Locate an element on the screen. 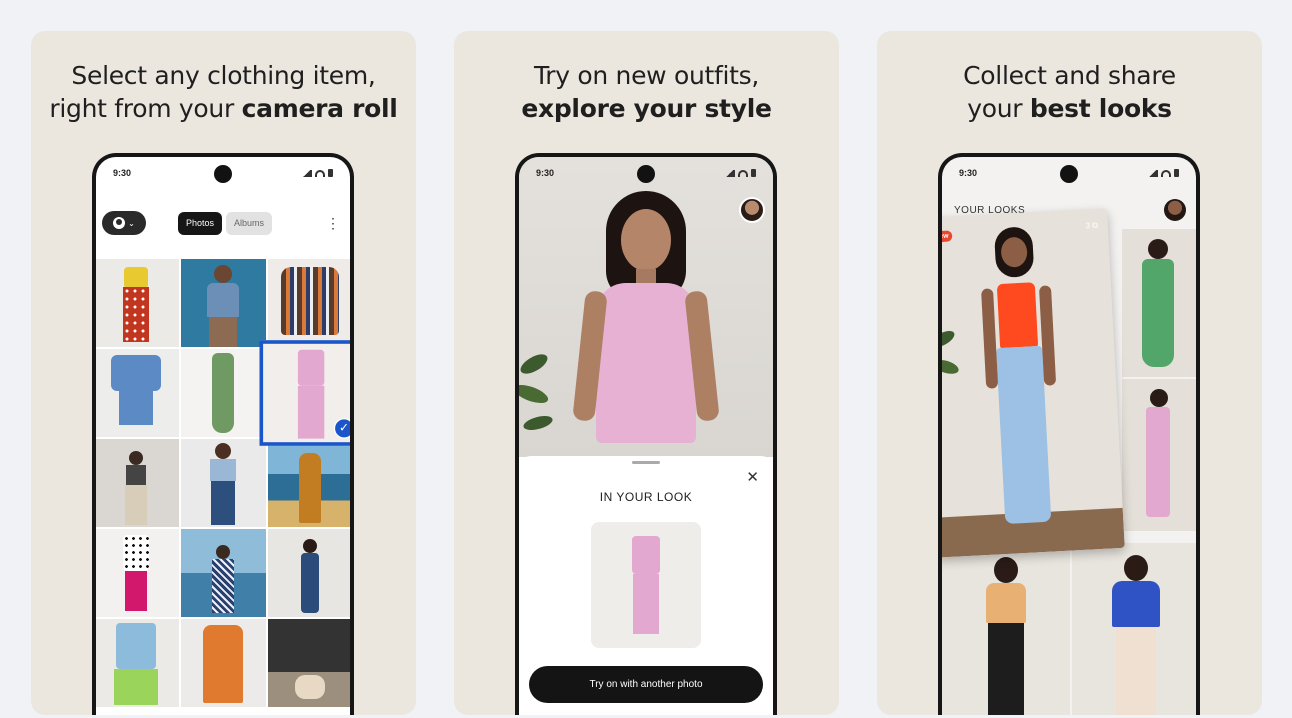 Image resolution: width=1292 pixels, height=718 pixels. headline-line-2: right from your camera roll is located at coordinates (223, 108).